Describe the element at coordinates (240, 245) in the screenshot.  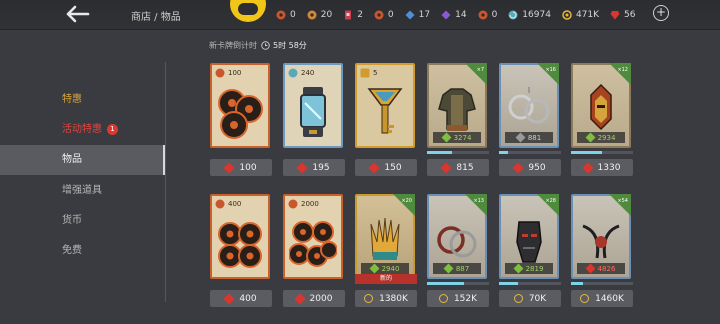
I see `token-stack-icon` at that location.